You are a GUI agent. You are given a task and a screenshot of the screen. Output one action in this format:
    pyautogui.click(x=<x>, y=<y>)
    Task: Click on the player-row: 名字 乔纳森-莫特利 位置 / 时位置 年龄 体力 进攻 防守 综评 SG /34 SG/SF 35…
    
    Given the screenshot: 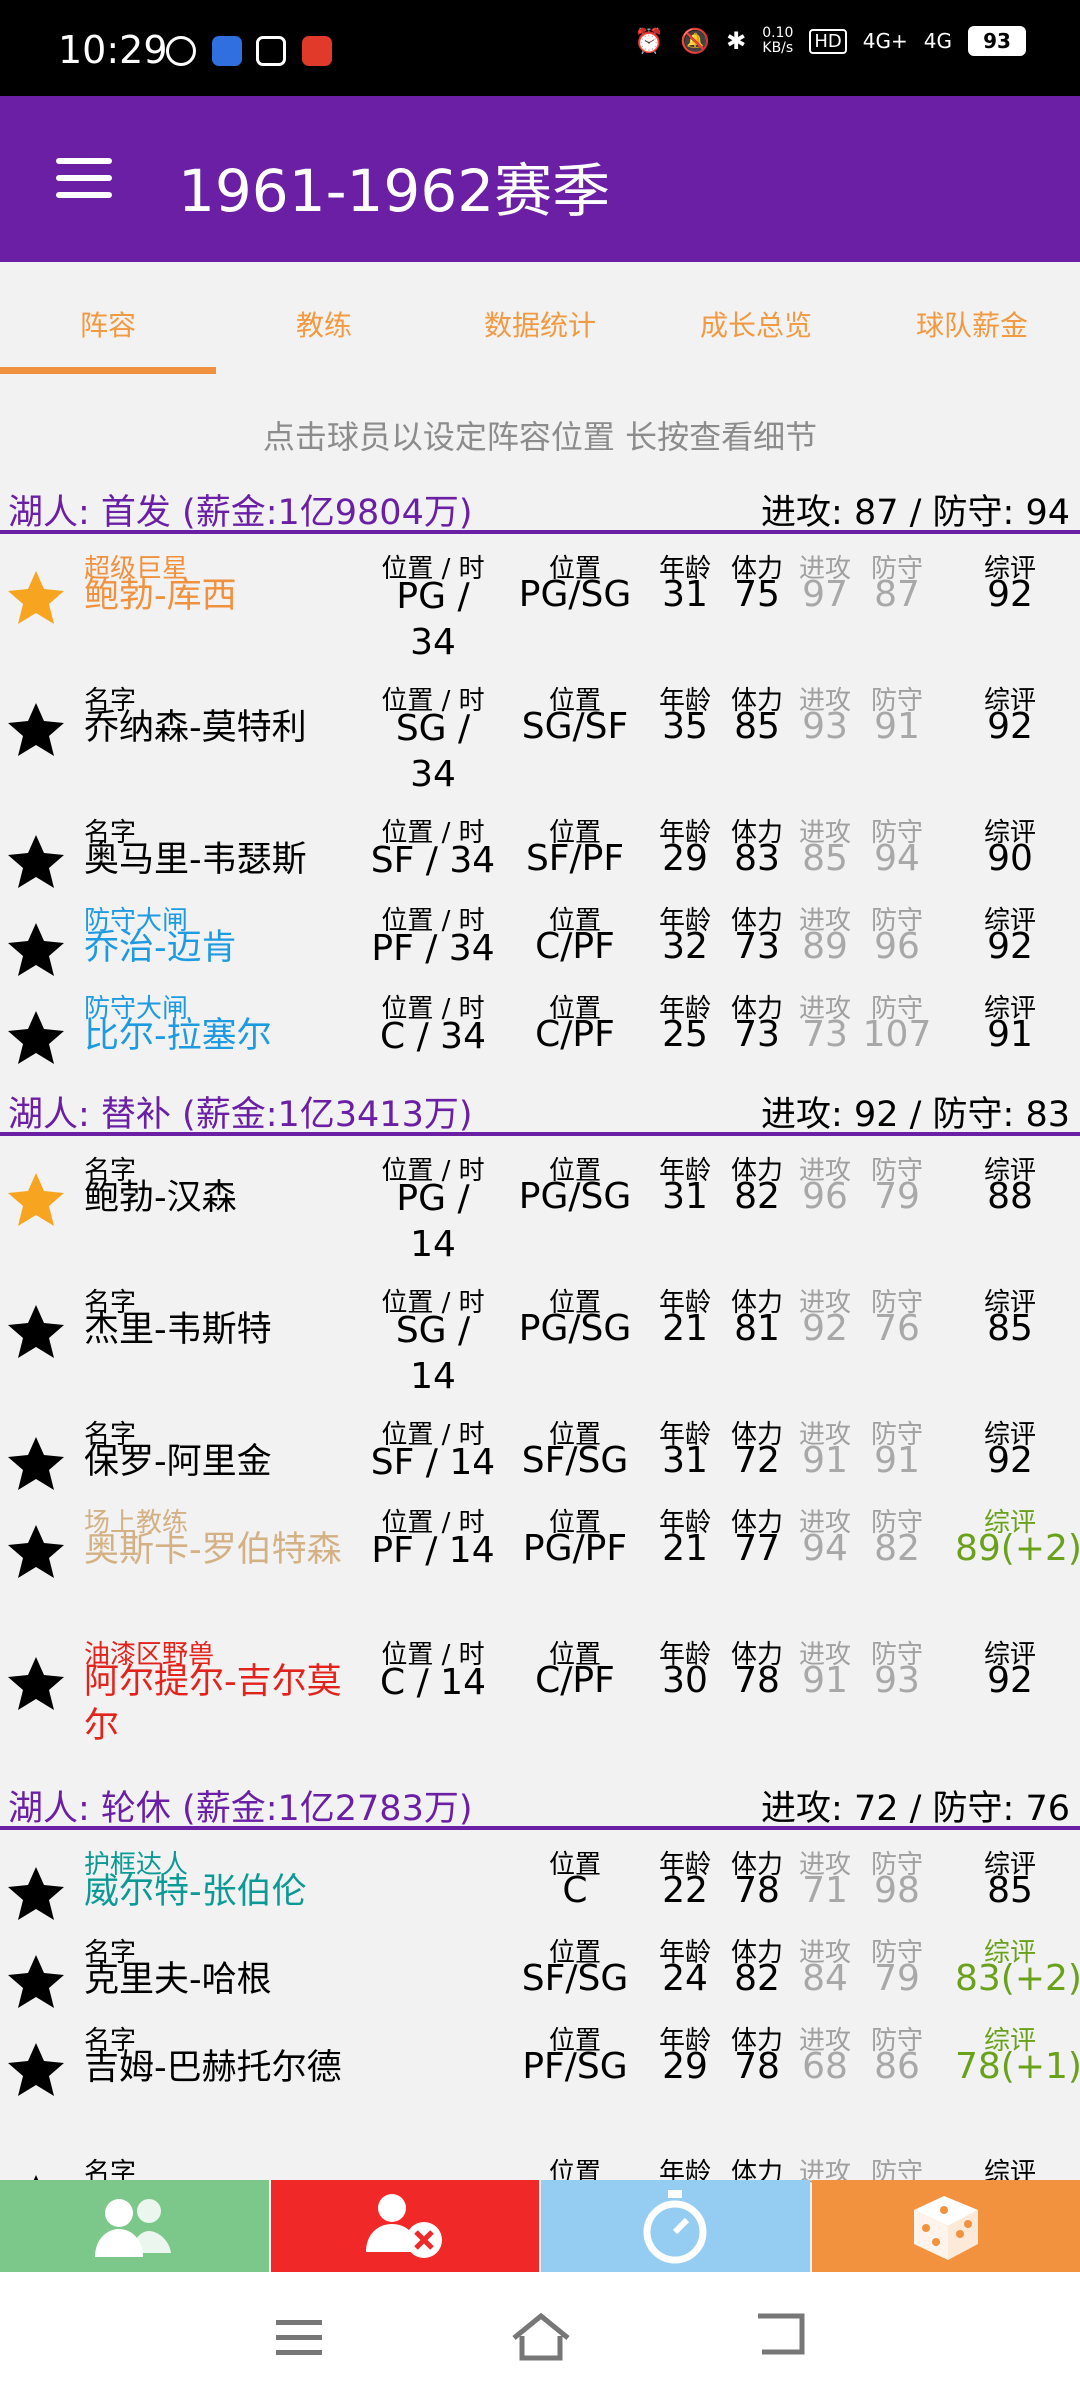 What is the action you would take?
    pyautogui.click(x=540, y=742)
    